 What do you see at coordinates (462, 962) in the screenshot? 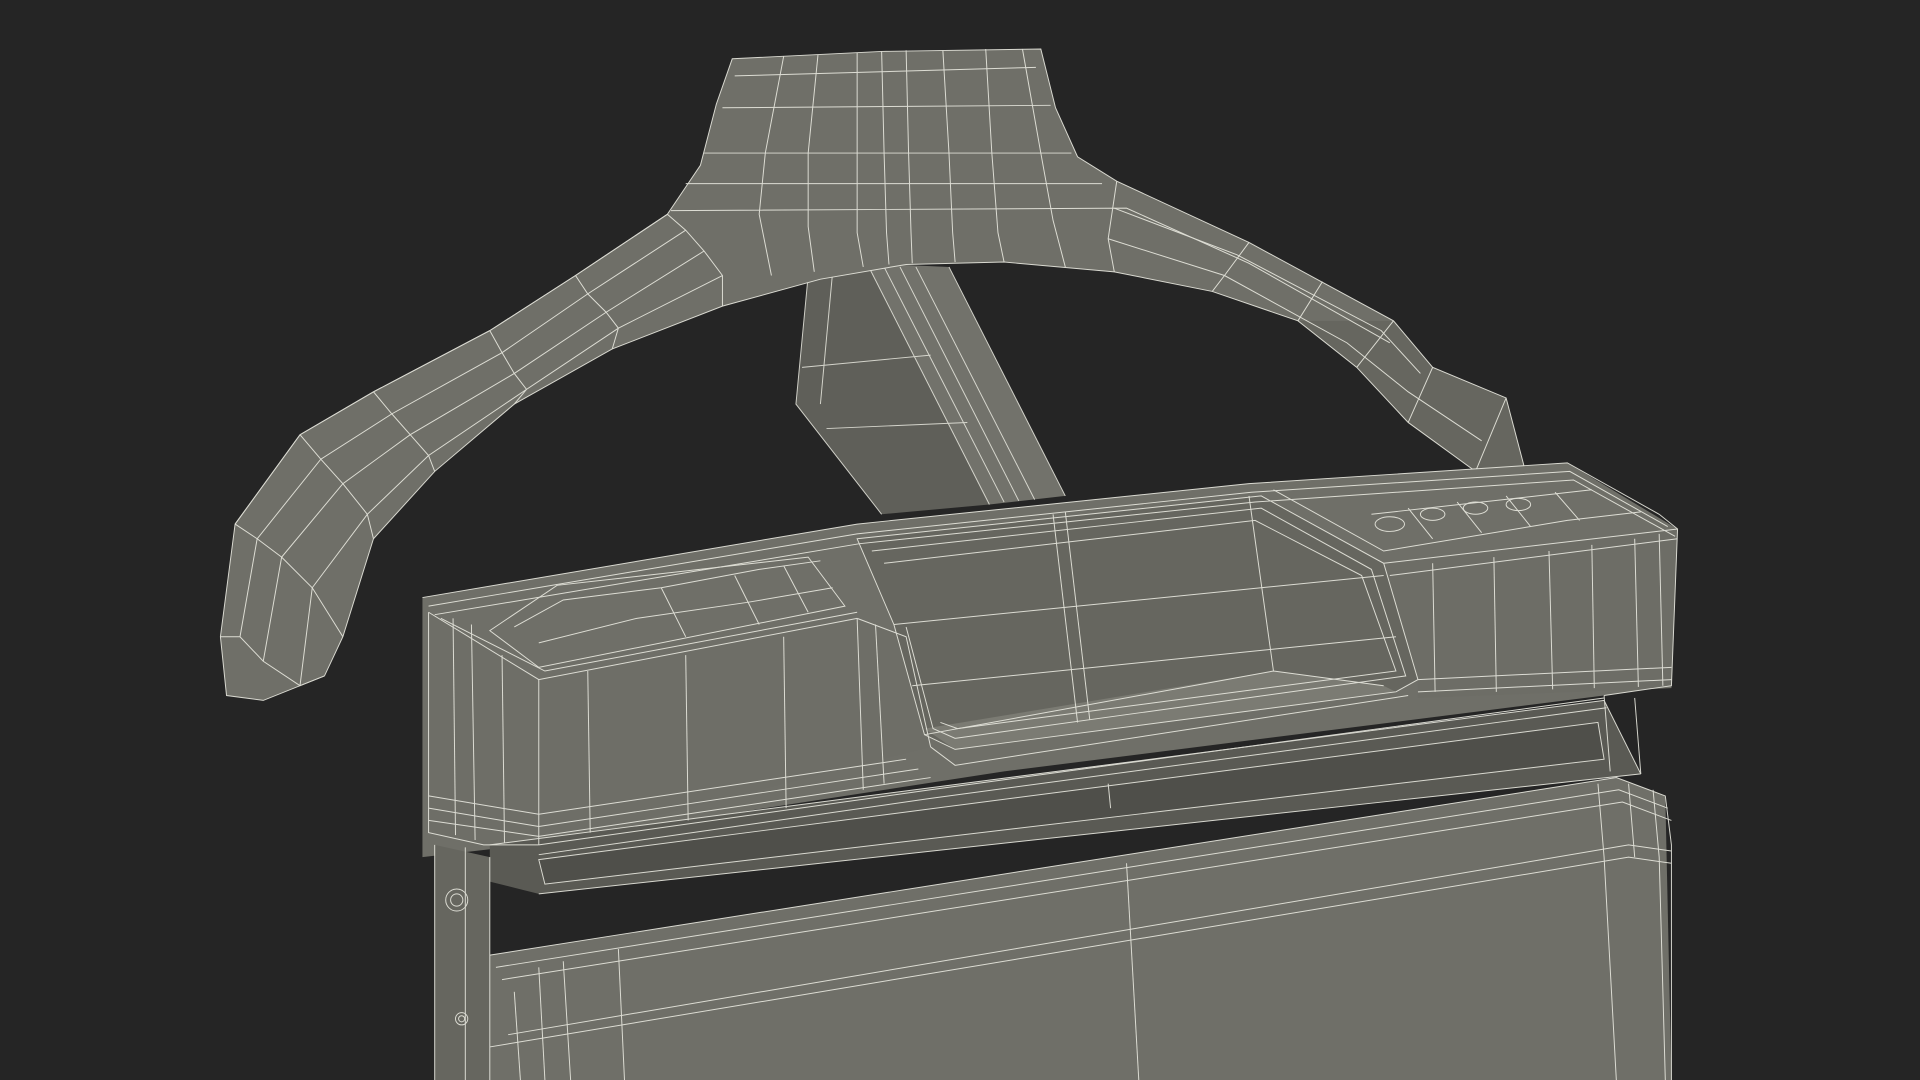
I see `front-panel-left-edge` at bounding box center [462, 962].